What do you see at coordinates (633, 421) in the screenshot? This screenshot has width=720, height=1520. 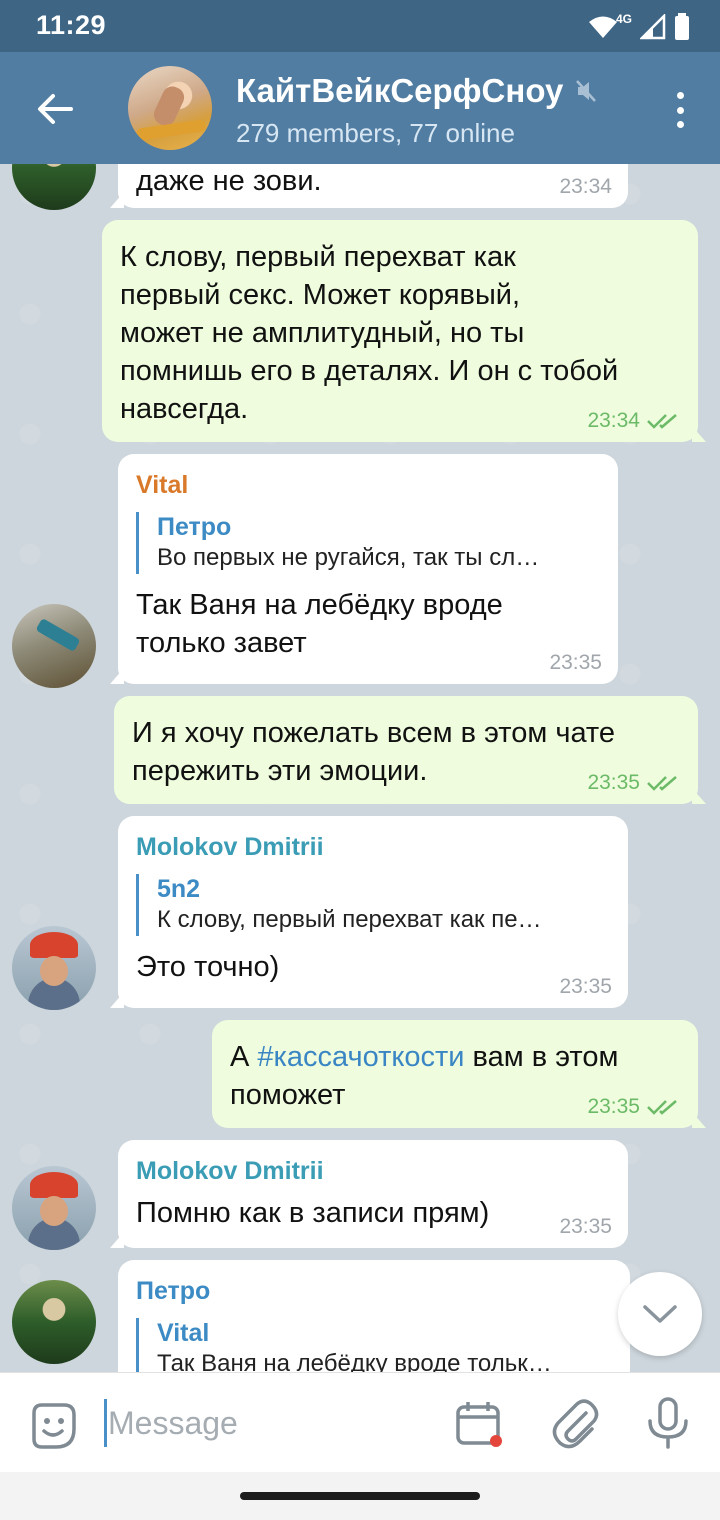 I see `message-time-status: 23:34` at bounding box center [633, 421].